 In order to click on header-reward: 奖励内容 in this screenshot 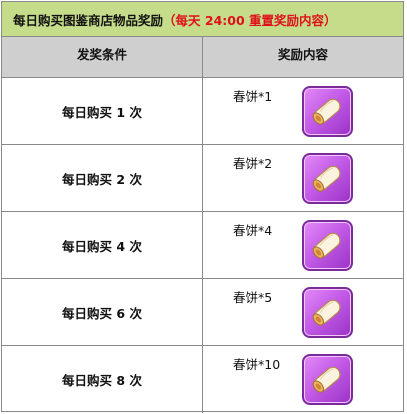, I will do `click(302, 54)`.